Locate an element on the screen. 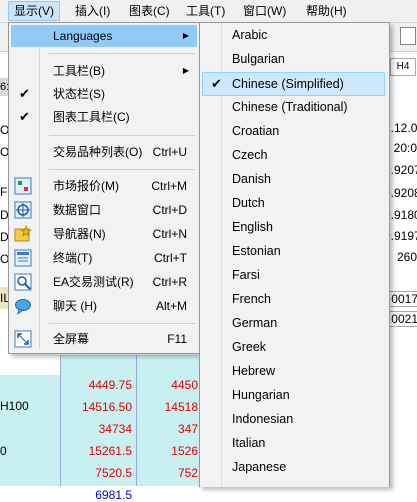 This screenshot has height=502, width=417. language-item-german: German is located at coordinates (293, 323).